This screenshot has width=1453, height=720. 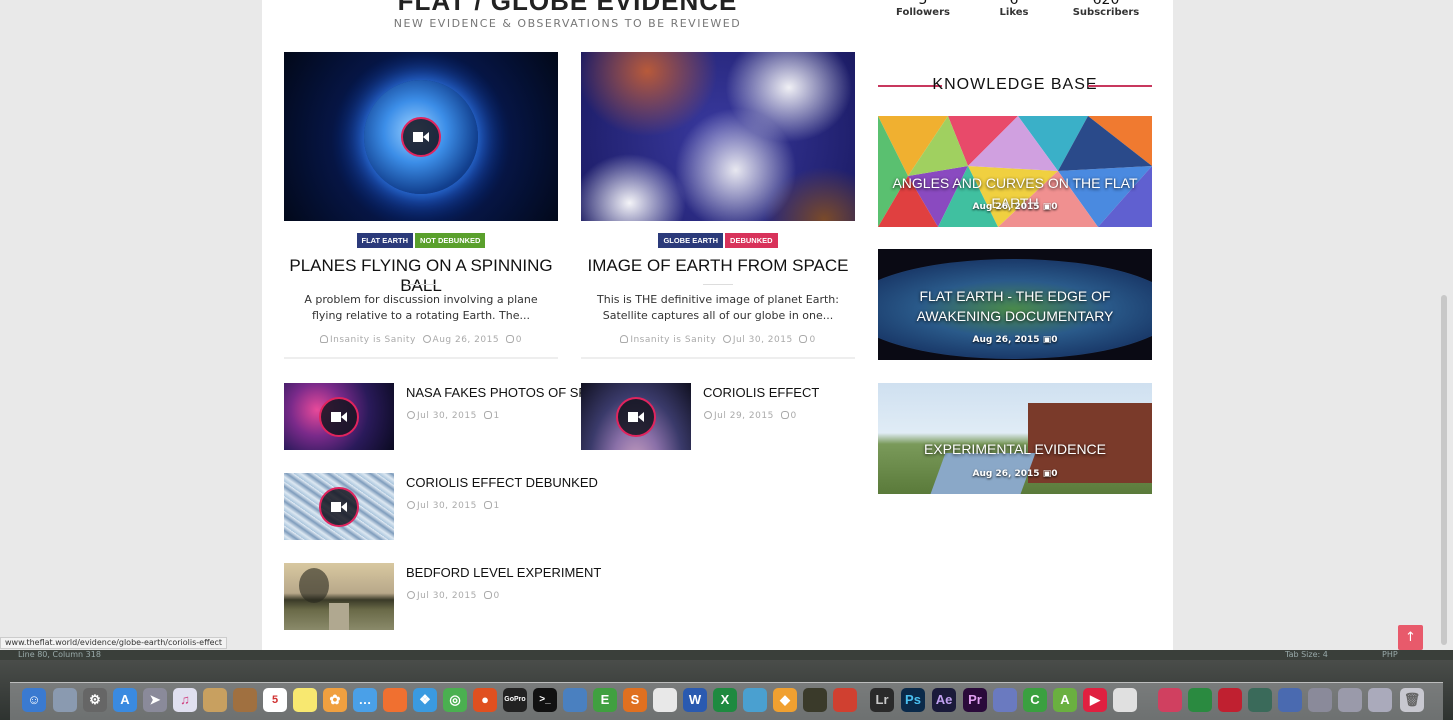 What do you see at coordinates (1410, 637) in the screenshot?
I see `back-to-top-button: ↑` at bounding box center [1410, 637].